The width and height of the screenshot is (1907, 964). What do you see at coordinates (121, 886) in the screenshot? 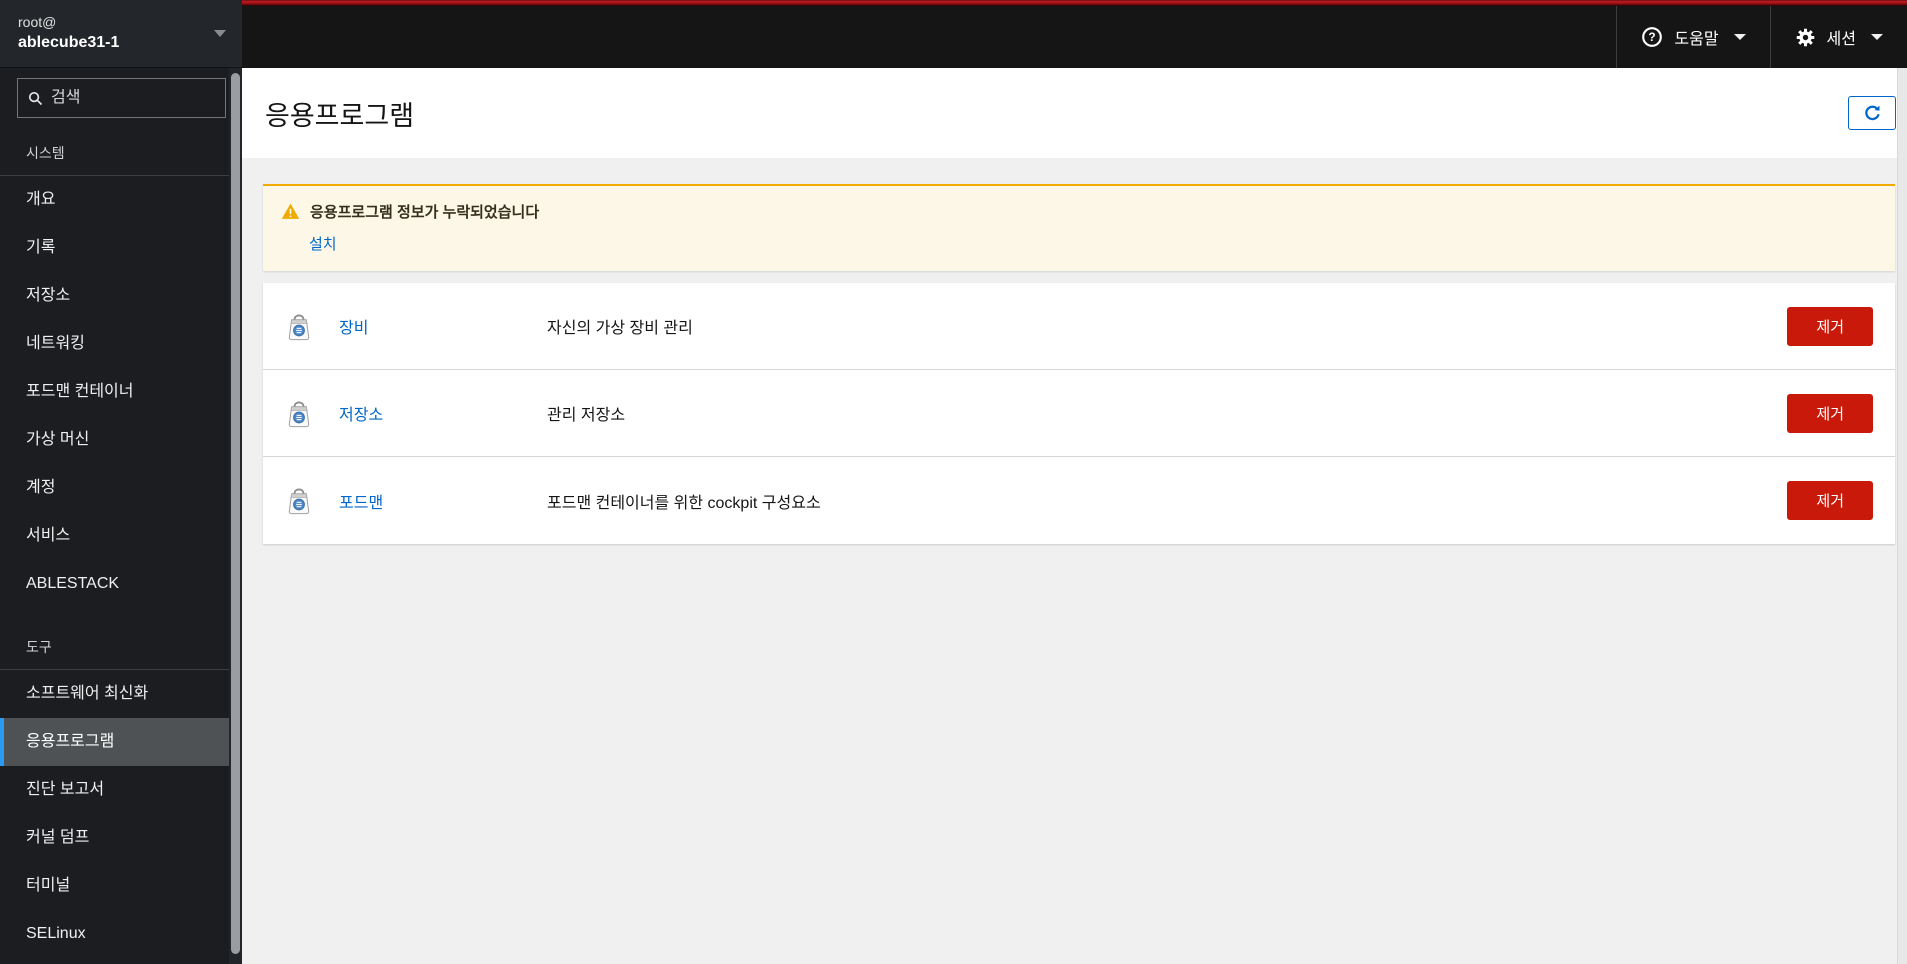
I see `sidebar-item-terminal: 터미널` at bounding box center [121, 886].